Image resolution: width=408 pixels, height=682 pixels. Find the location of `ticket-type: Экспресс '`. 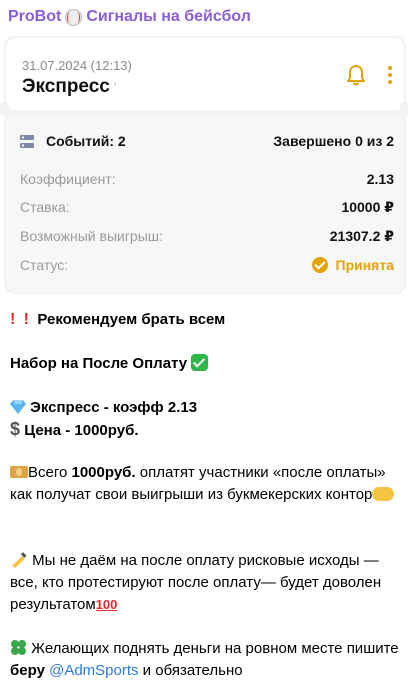

ticket-type: Экспресс ' is located at coordinates (69, 87).